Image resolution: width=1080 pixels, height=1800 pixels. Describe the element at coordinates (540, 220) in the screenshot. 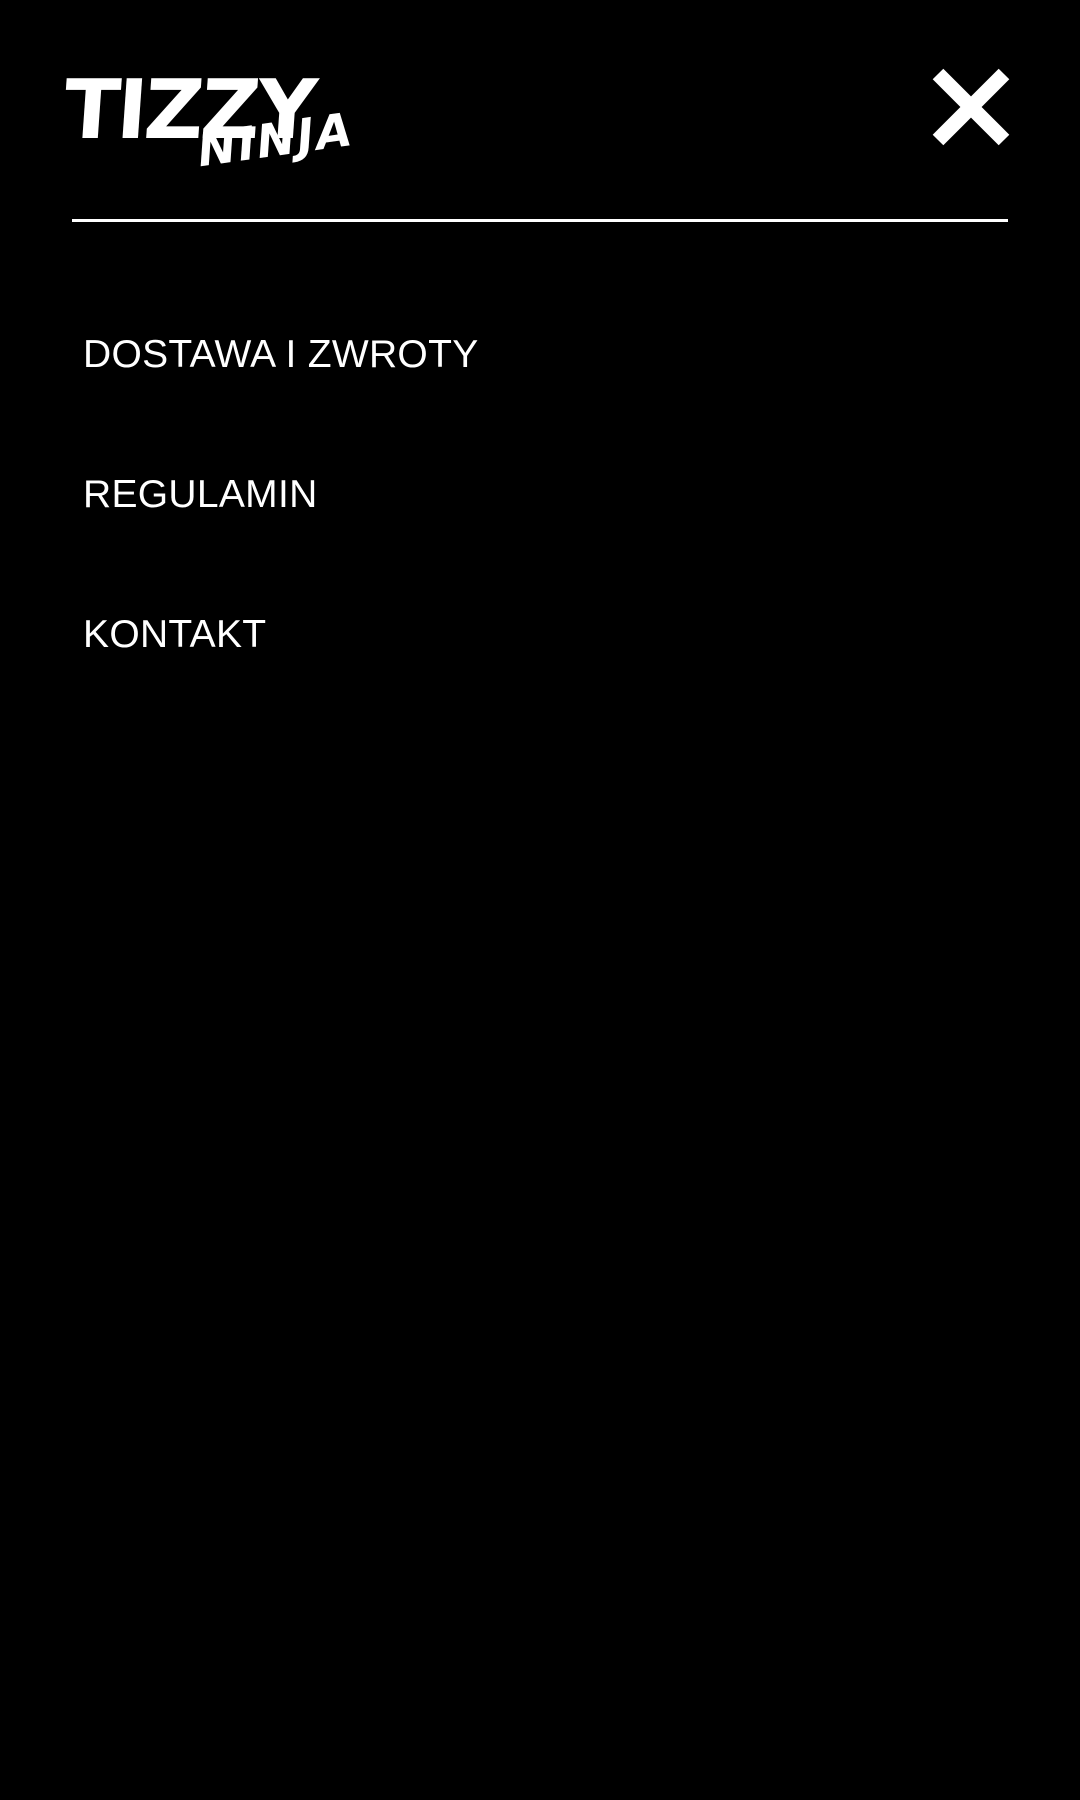

I see `header-divider` at that location.